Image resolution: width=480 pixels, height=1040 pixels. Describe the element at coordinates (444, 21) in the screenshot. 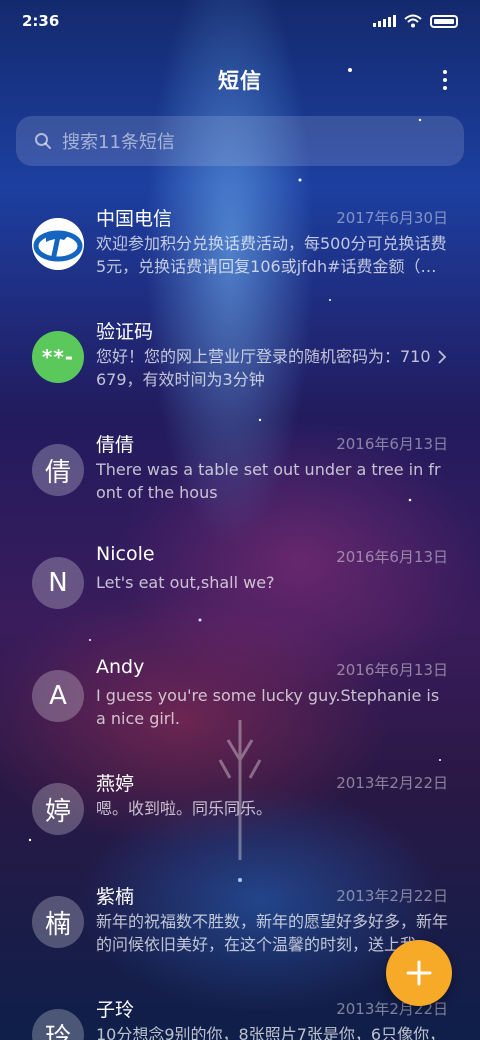

I see `battery-icon` at that location.